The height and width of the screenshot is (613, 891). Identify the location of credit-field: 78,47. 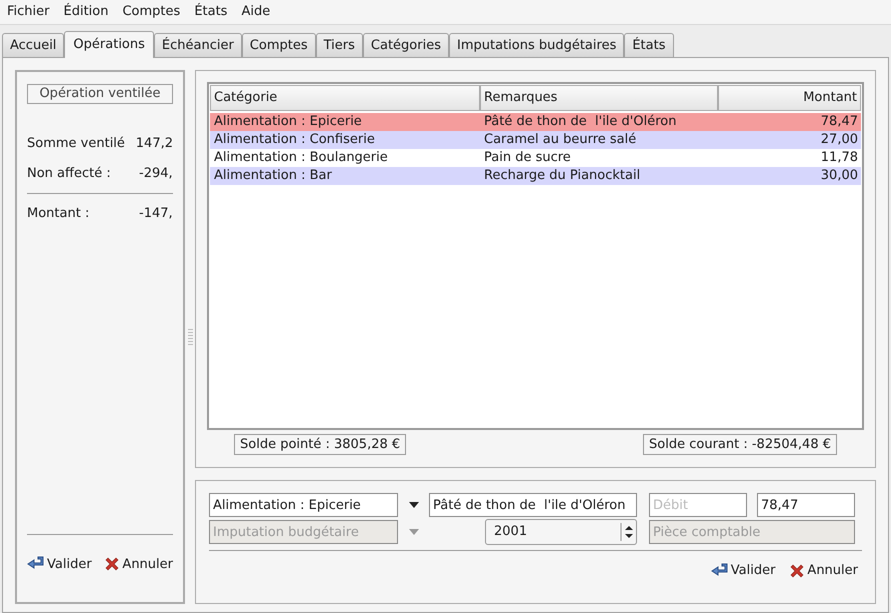
(806, 505).